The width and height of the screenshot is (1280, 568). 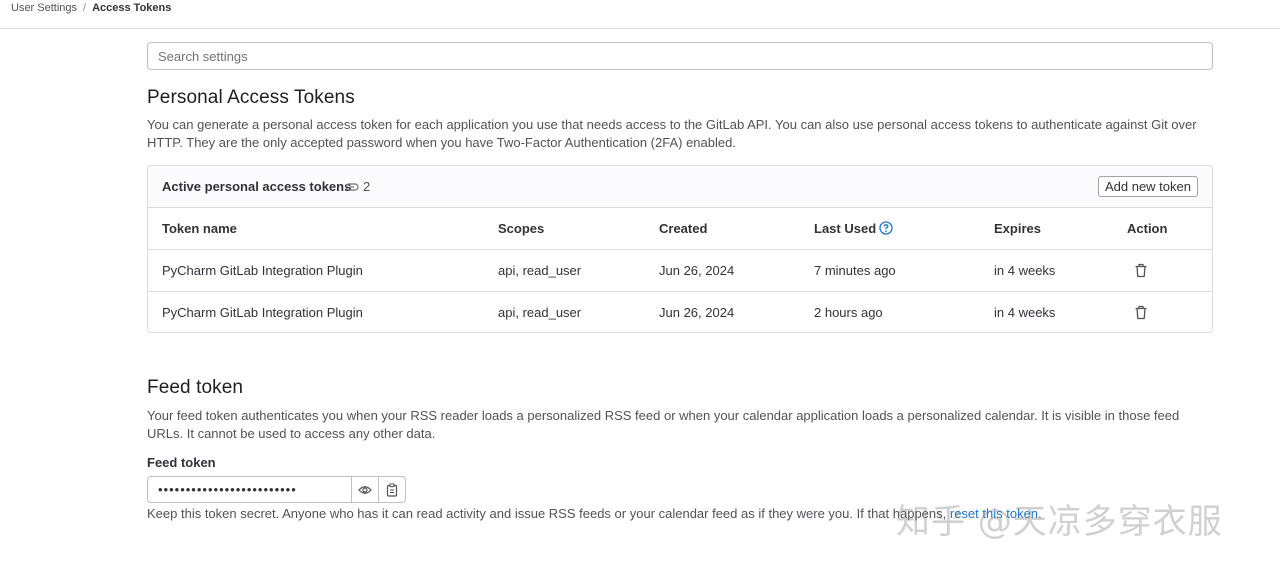 What do you see at coordinates (1017, 228) in the screenshot?
I see `column-expires: Expires` at bounding box center [1017, 228].